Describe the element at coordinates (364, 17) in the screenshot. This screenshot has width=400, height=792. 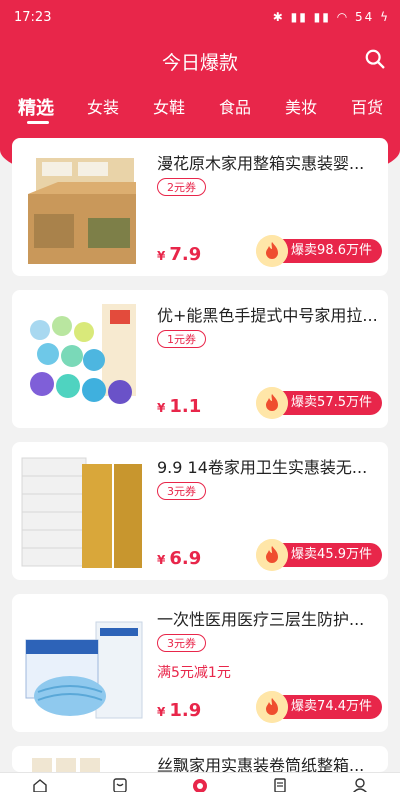
I see `battery-level: 54` at that location.